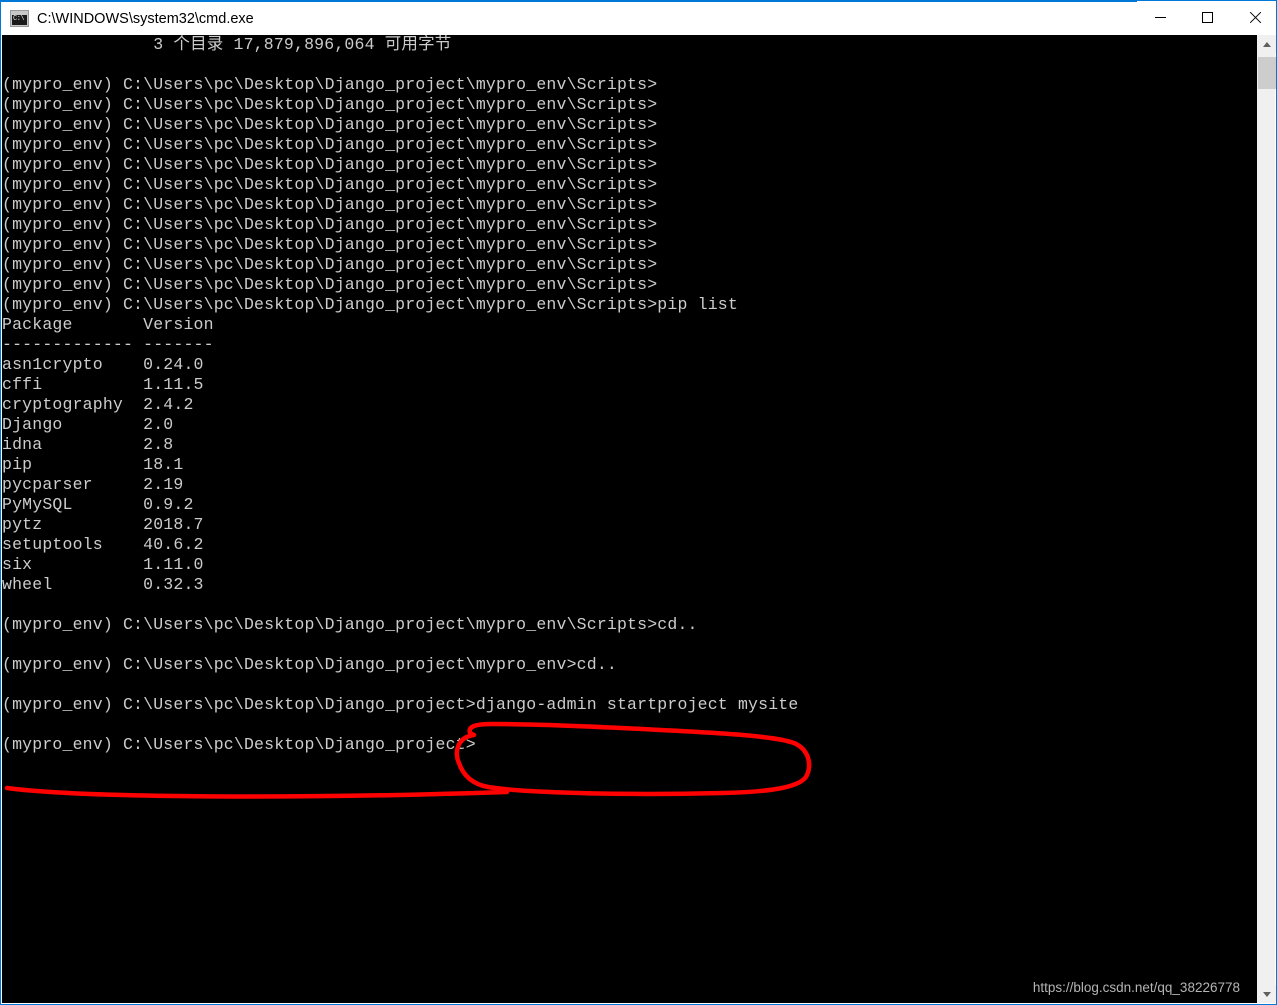 The width and height of the screenshot is (1277, 1005). I want to click on scrollbar-thumb, so click(1267, 73).